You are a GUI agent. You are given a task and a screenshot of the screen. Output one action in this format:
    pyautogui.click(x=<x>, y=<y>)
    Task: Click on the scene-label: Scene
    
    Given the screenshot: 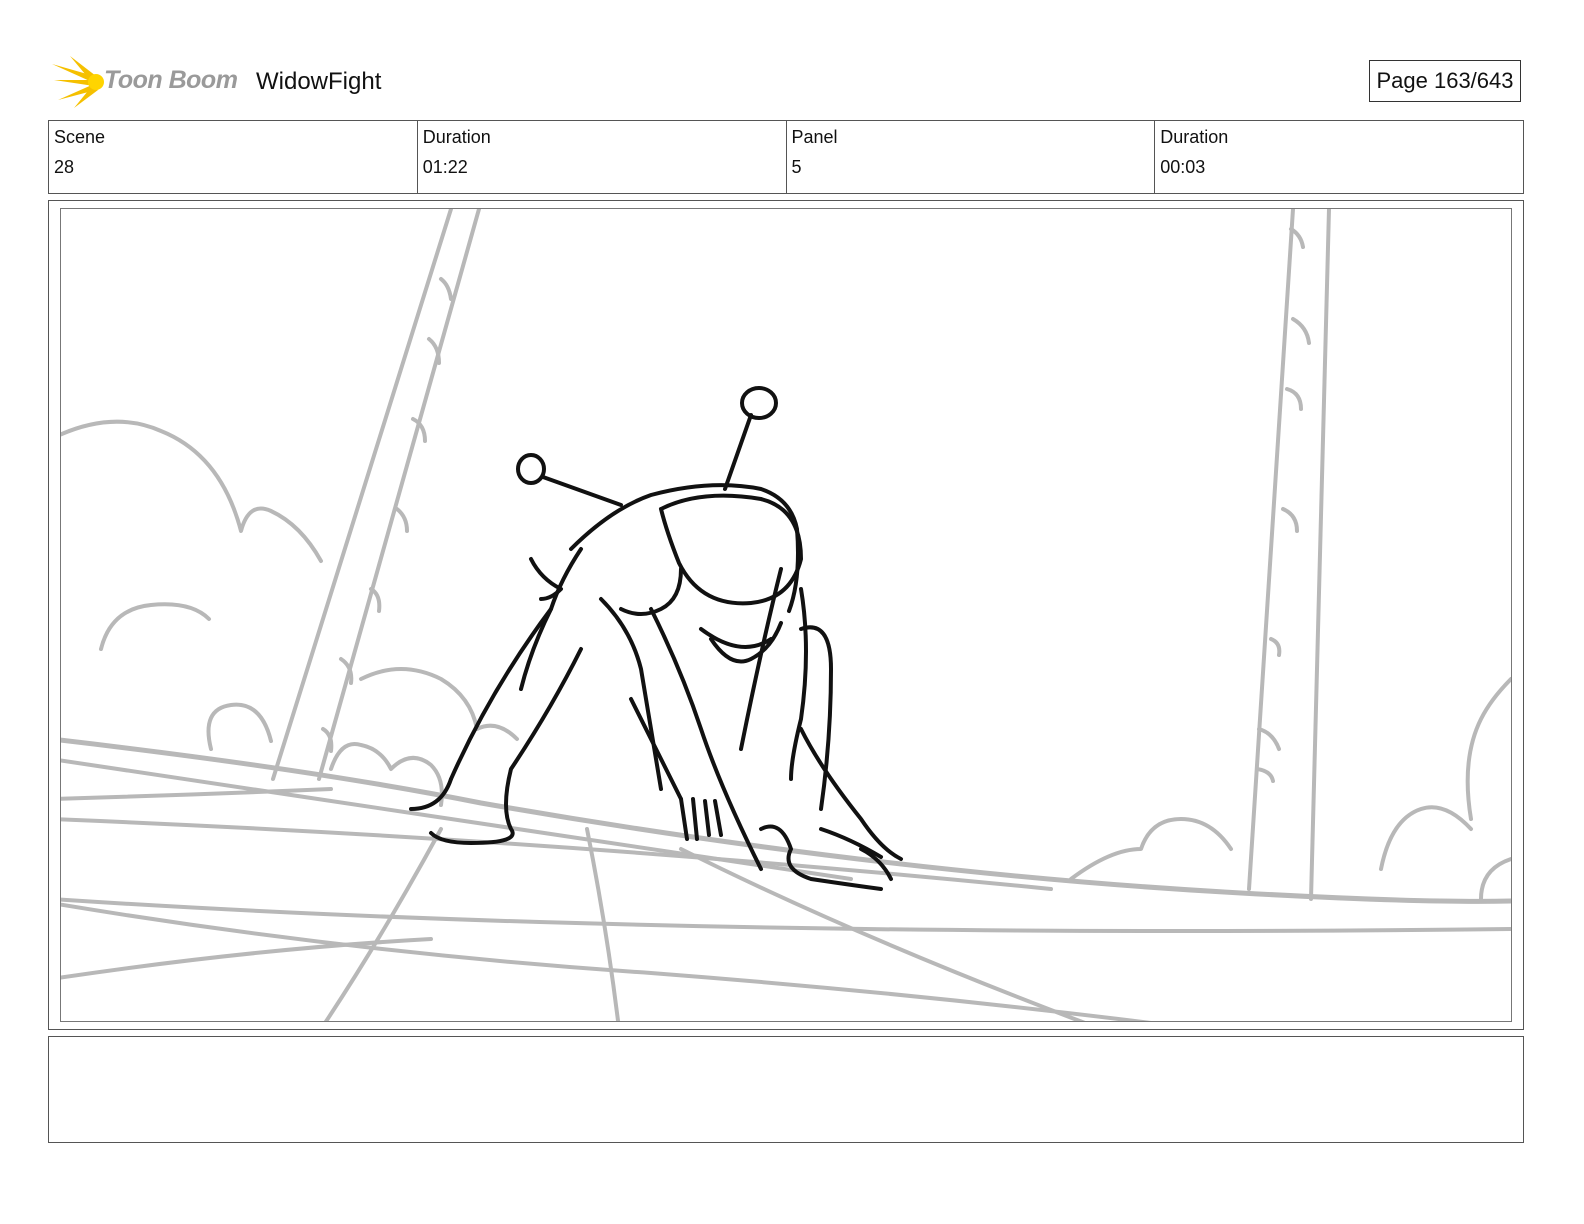 What is the action you would take?
    pyautogui.click(x=80, y=137)
    